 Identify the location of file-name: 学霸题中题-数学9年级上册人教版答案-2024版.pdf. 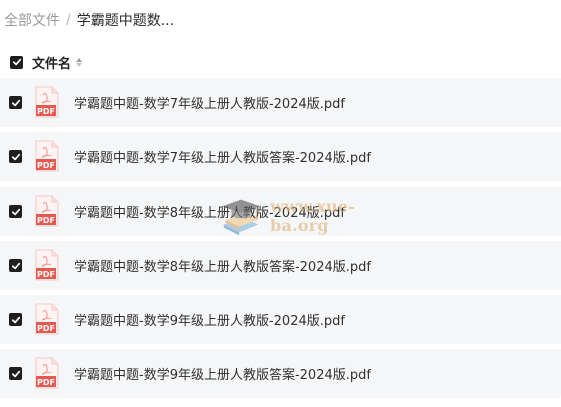
(222, 373).